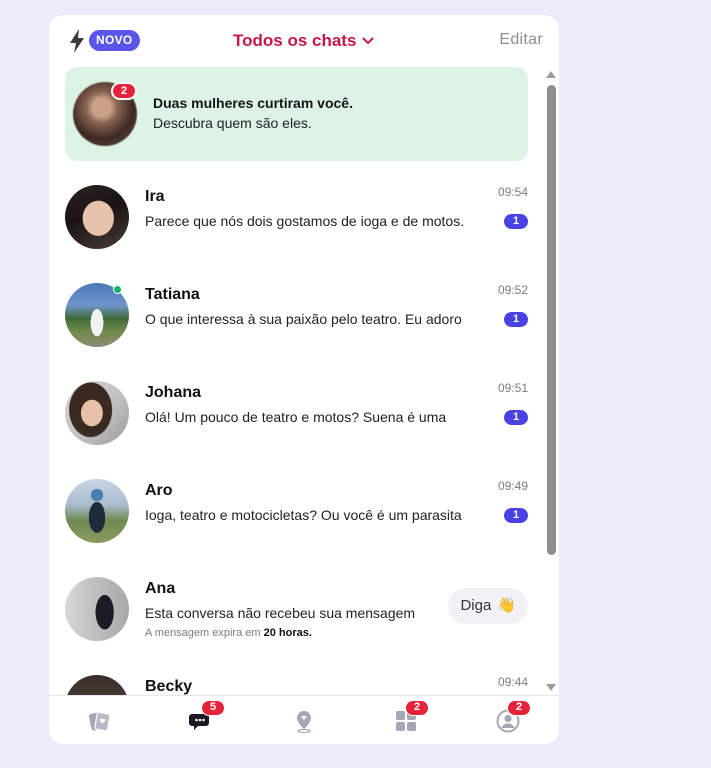  Describe the element at coordinates (160, 588) in the screenshot. I see `contact-name: Ana` at that location.